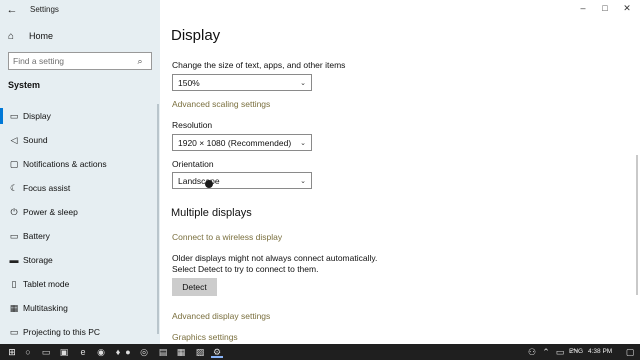 The image size is (640, 360). What do you see at coordinates (200, 352) in the screenshot?
I see `photos-icon: ▨` at bounding box center [200, 352].